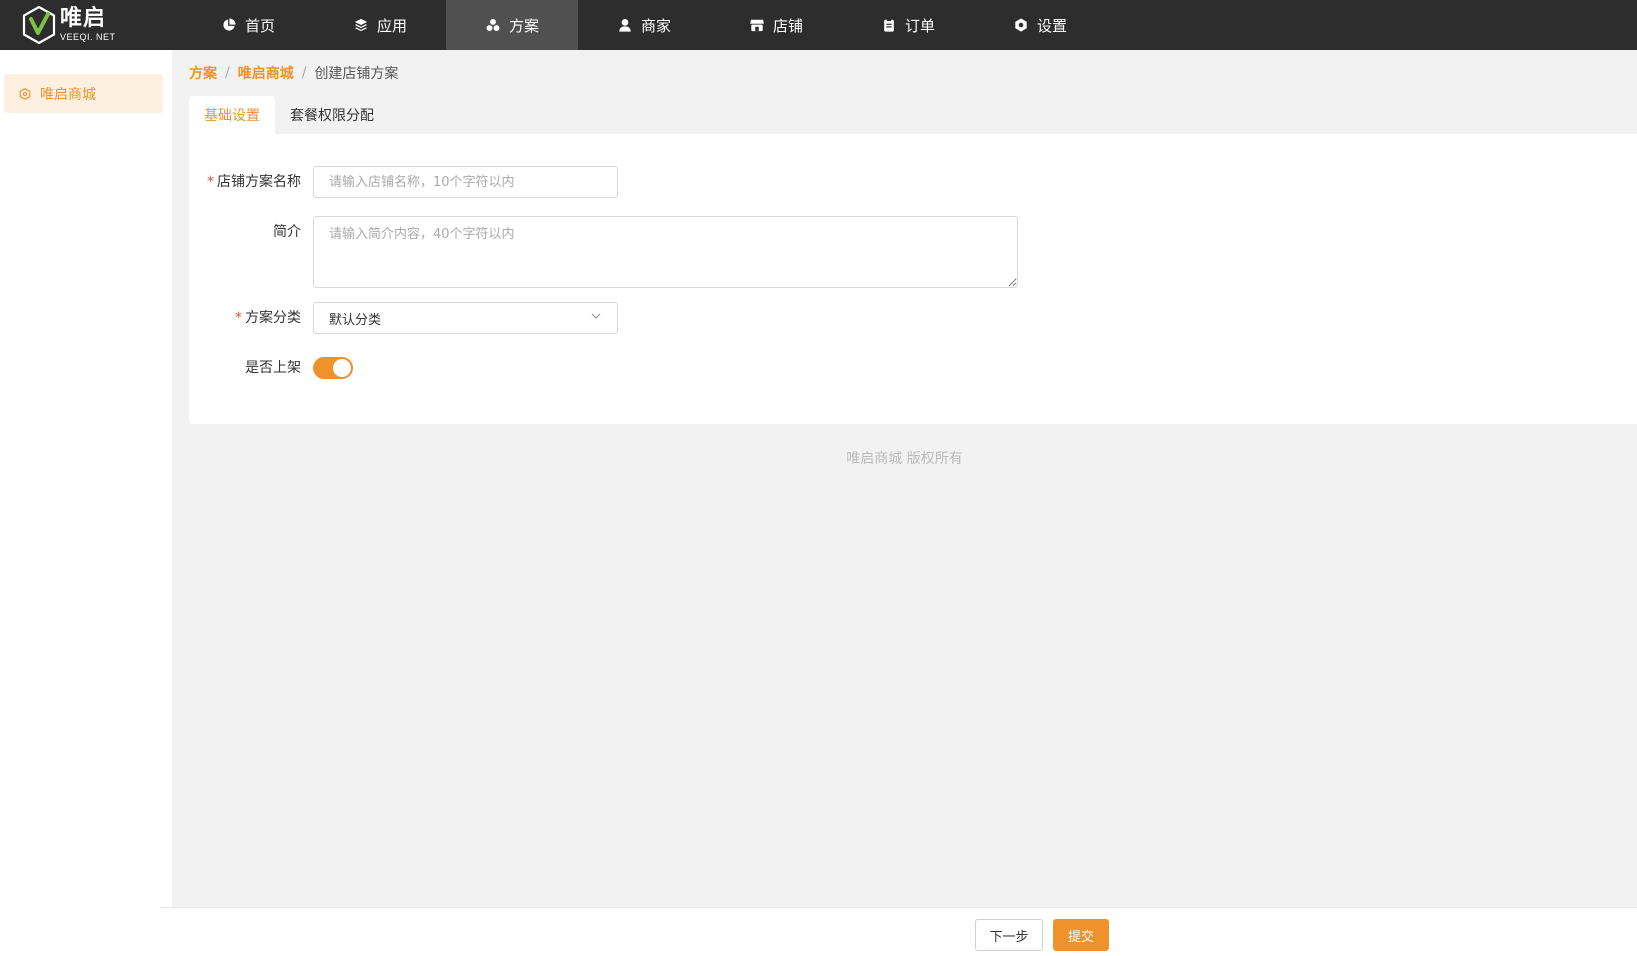  I want to click on breadcrumb-link-plans: 方案, so click(203, 73).